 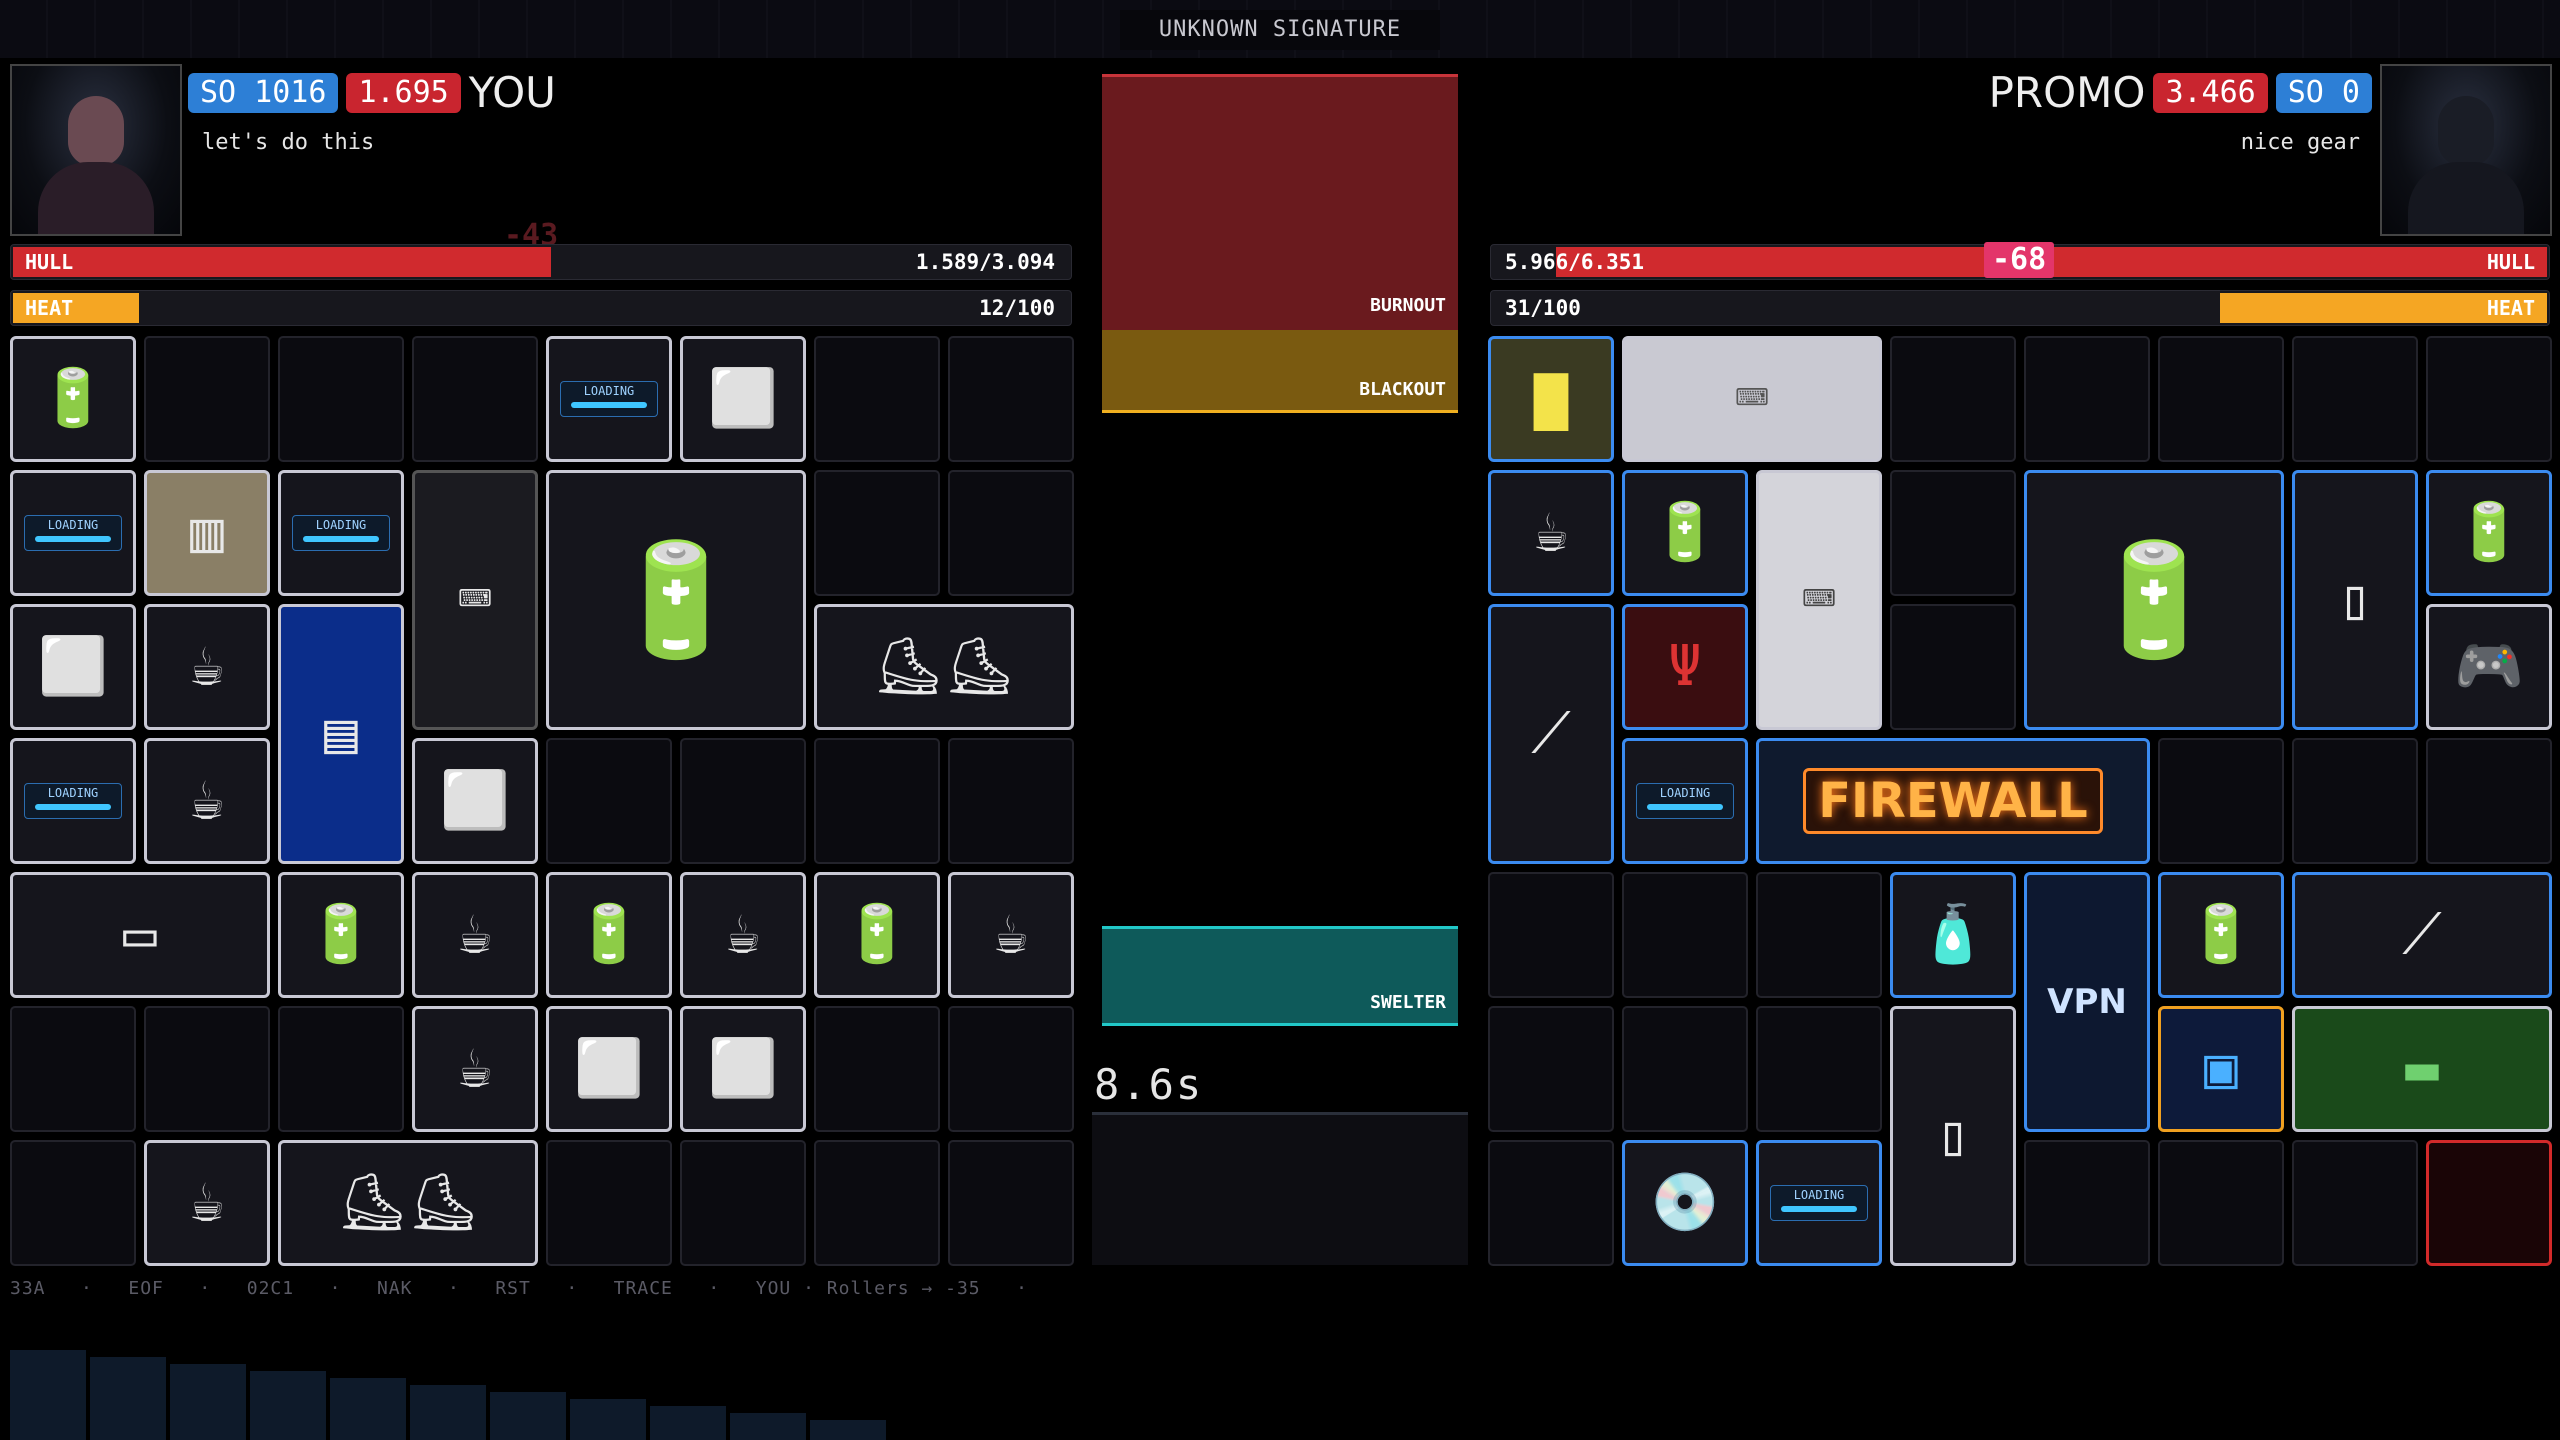 What do you see at coordinates (1953, 935) in the screenshot?
I see `oil-bottle-item: 🧴` at bounding box center [1953, 935].